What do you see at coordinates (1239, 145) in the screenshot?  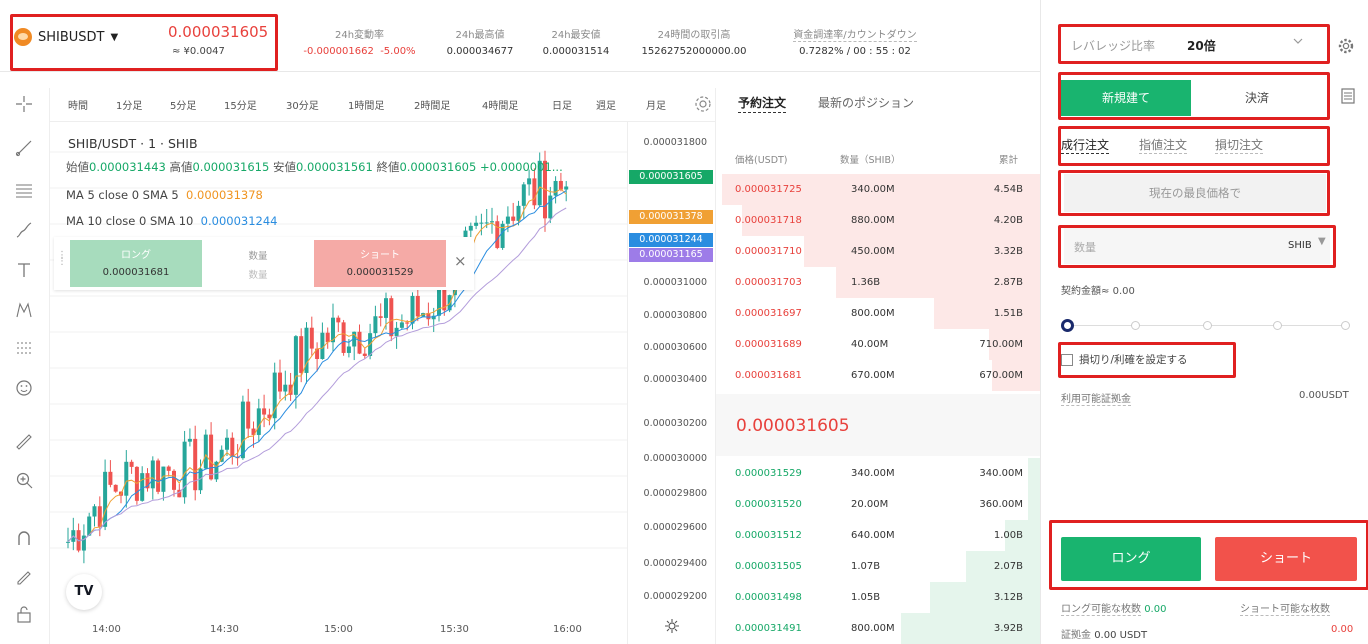 I see `order-type-stop: 損切注文` at bounding box center [1239, 145].